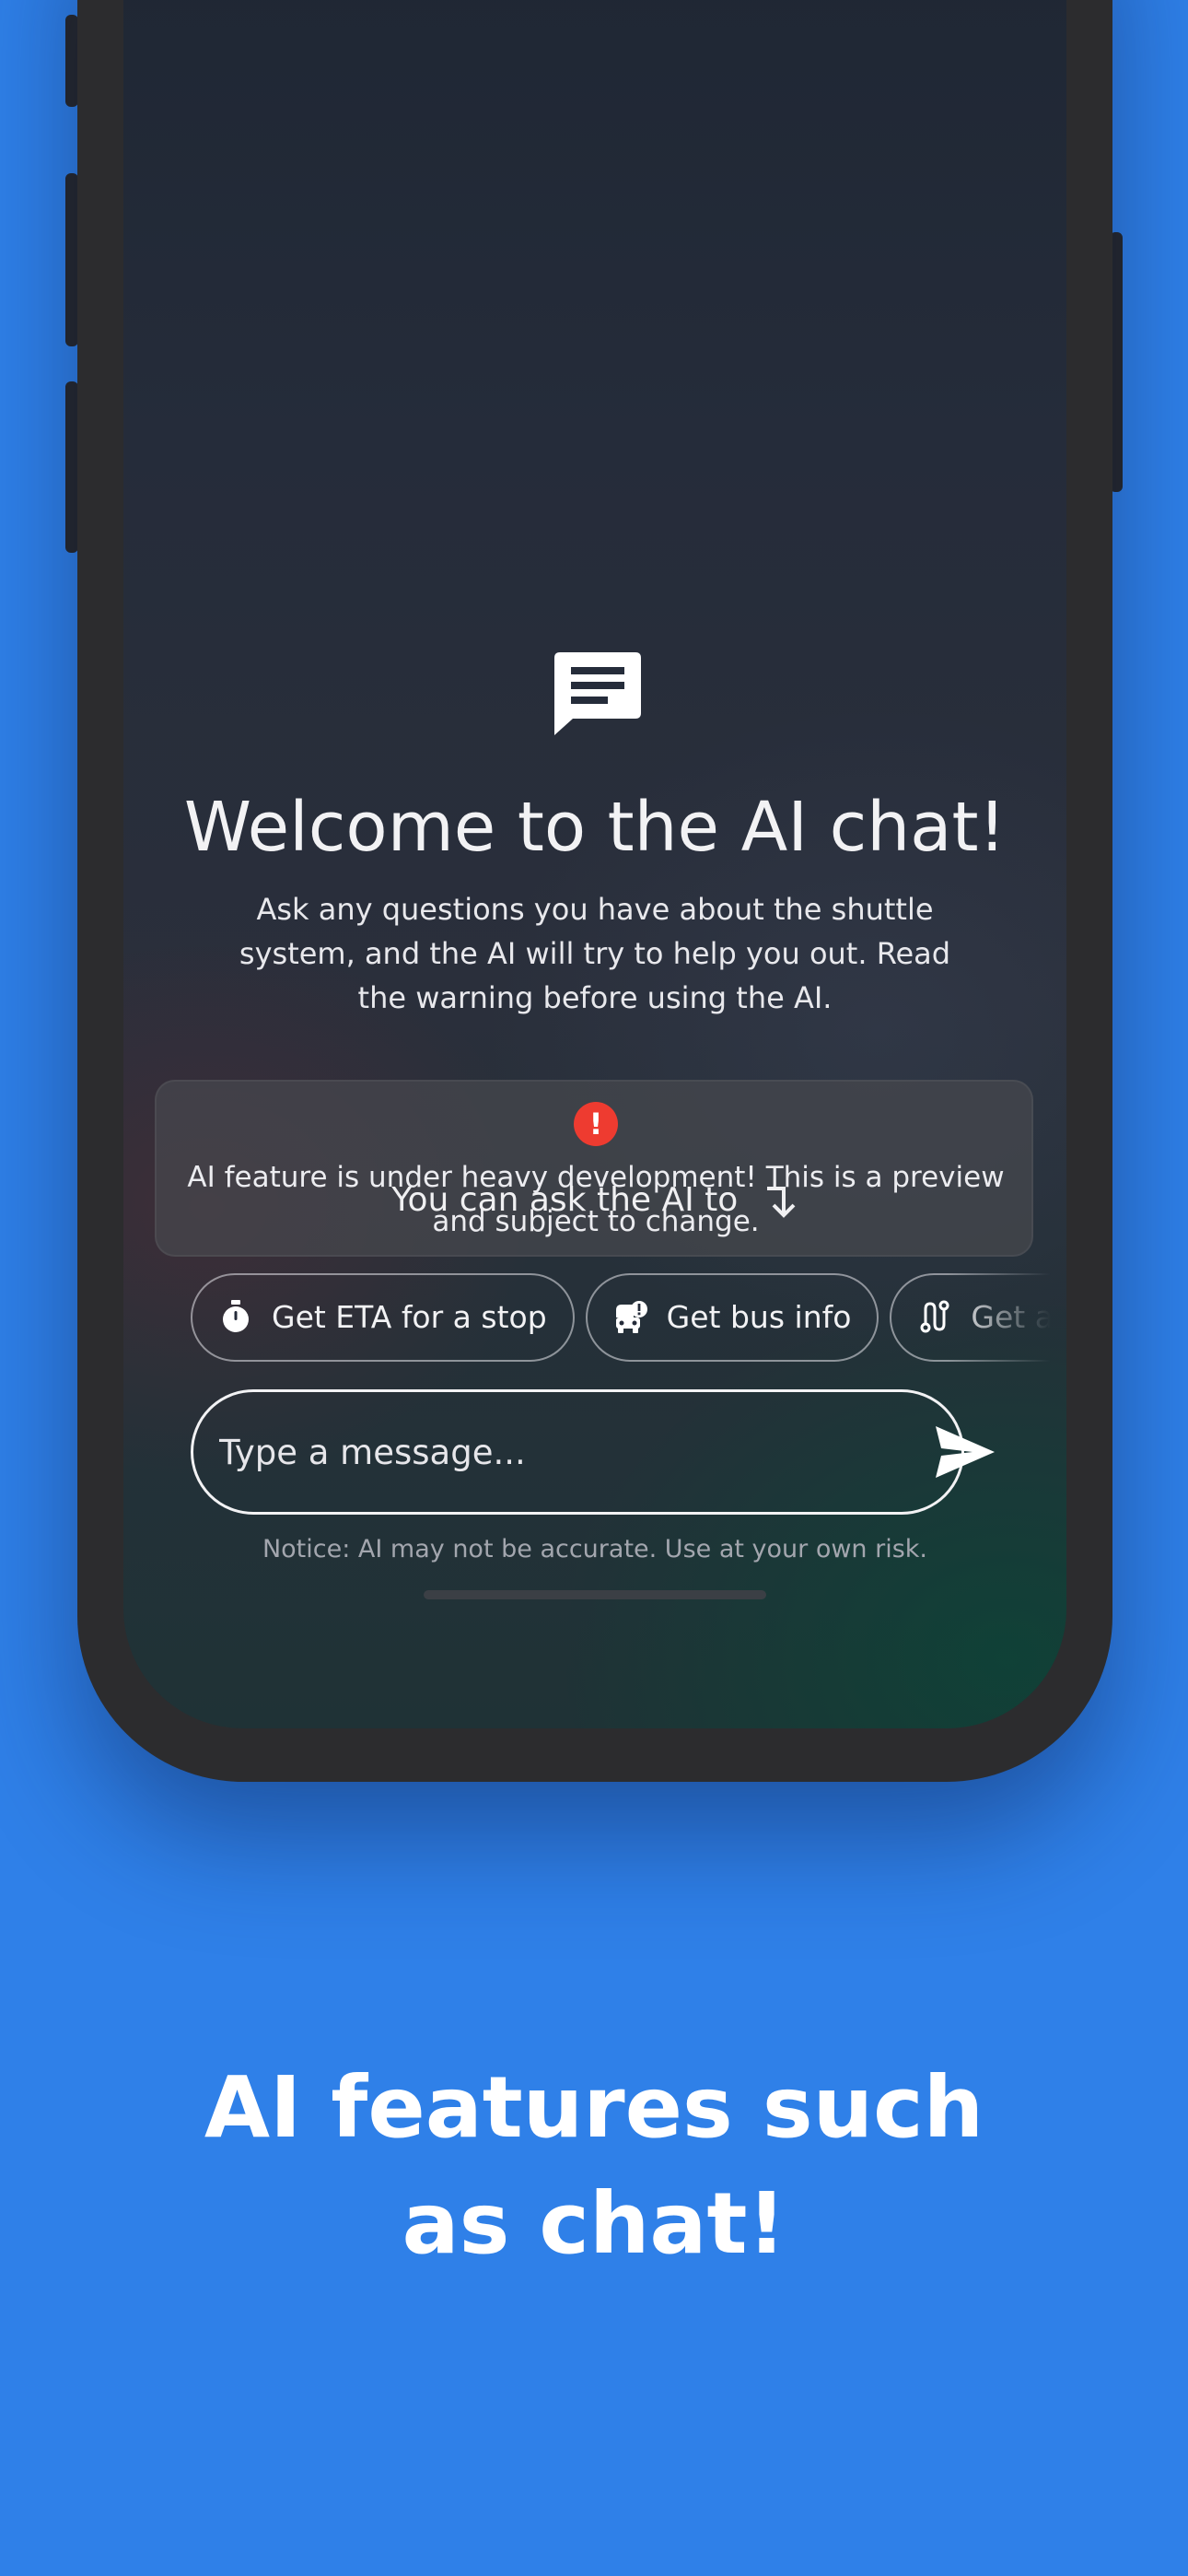 Image resolution: width=1188 pixels, height=2576 pixels. Describe the element at coordinates (410, 1317) in the screenshot. I see `suggestion-chip-label: Get ETA for a stop` at that location.